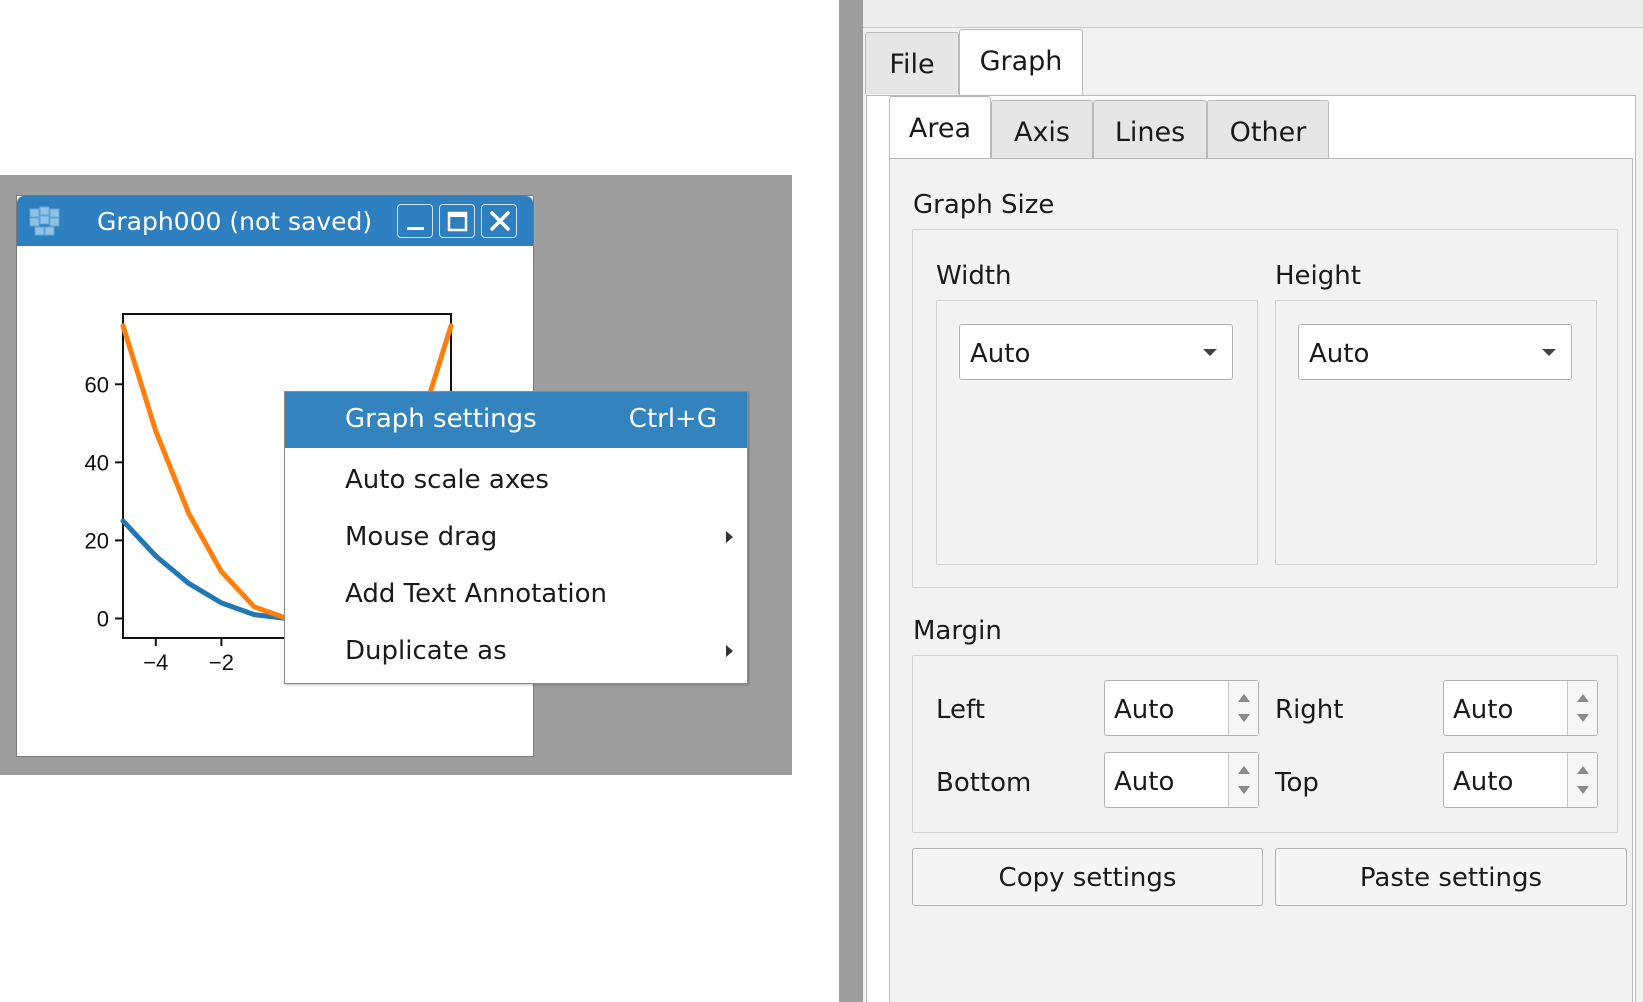 The width and height of the screenshot is (1643, 1002). What do you see at coordinates (1268, 129) in the screenshot?
I see `subtab-other: Other` at bounding box center [1268, 129].